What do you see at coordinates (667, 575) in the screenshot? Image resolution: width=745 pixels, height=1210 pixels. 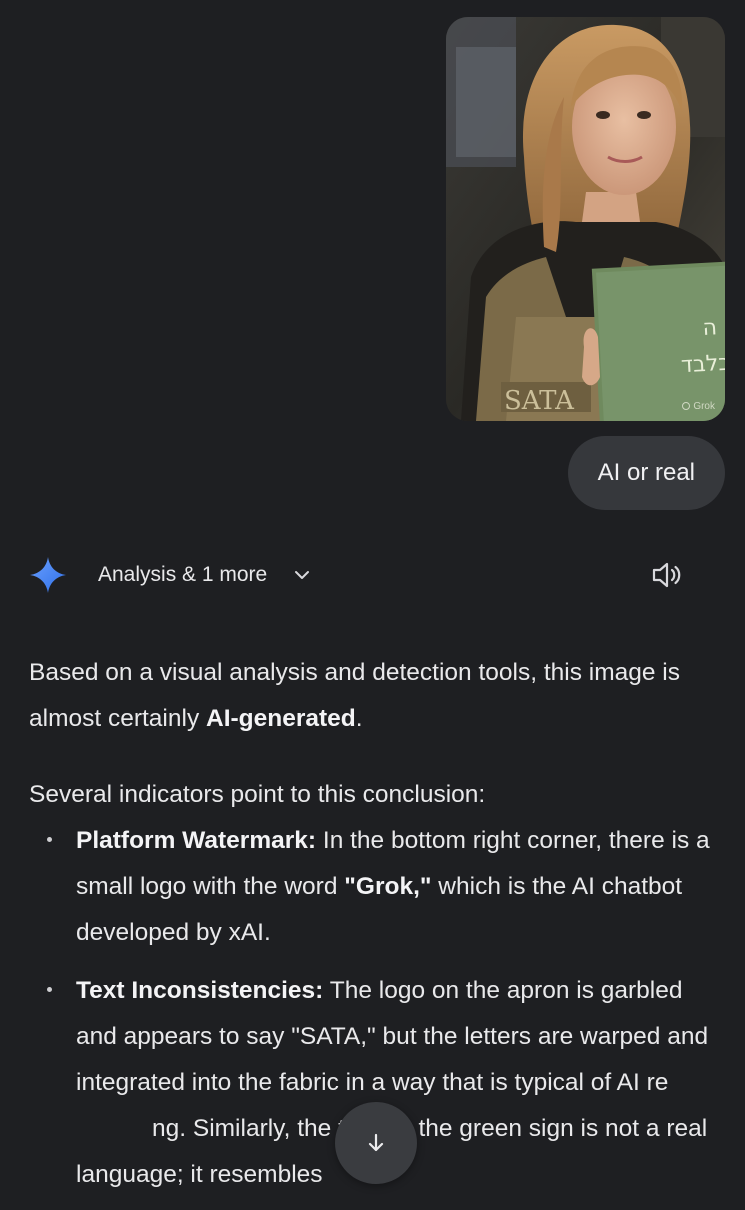 I see `speaker-icon` at bounding box center [667, 575].